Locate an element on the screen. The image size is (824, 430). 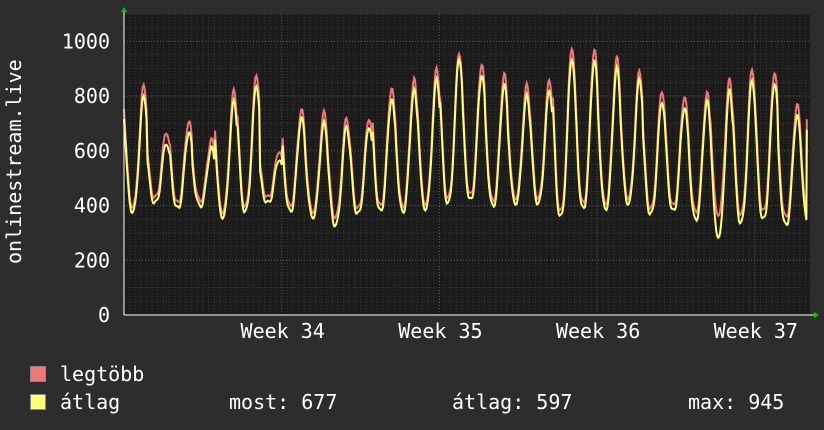
stat-max: max: 945 is located at coordinates (736, 402).